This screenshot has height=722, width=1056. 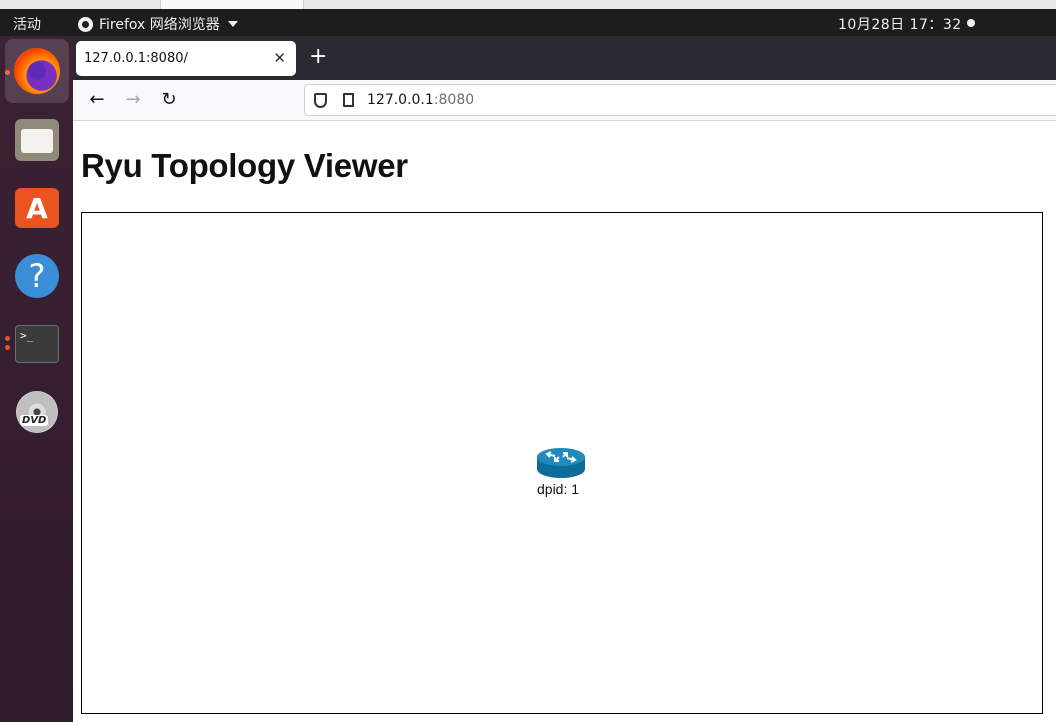 What do you see at coordinates (232, 4) in the screenshot?
I see `background-tab-stub` at bounding box center [232, 4].